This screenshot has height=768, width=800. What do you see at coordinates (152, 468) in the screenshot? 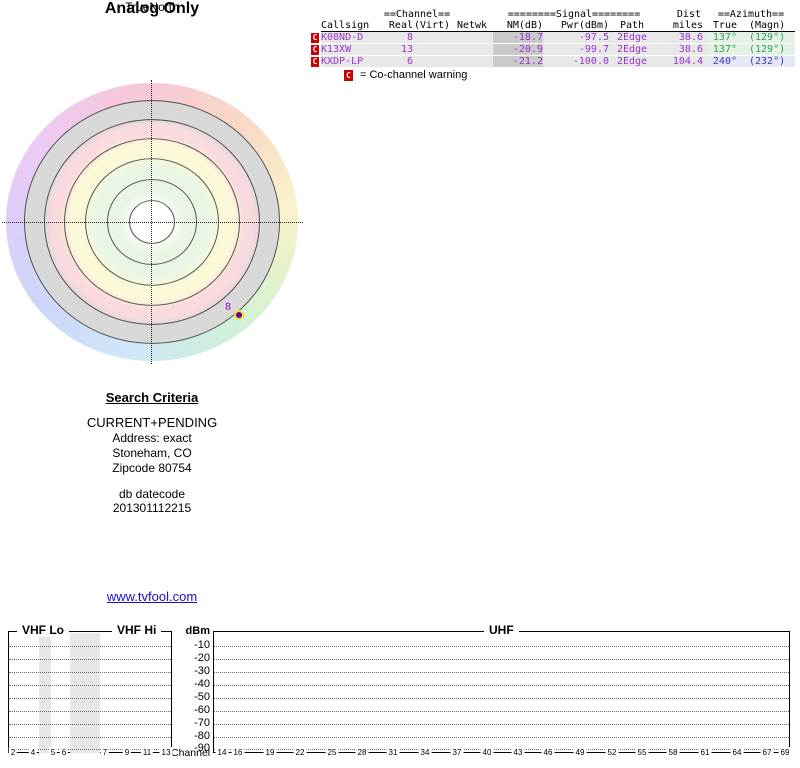
I see `criteria-zip: Zipcode 80754` at bounding box center [152, 468].